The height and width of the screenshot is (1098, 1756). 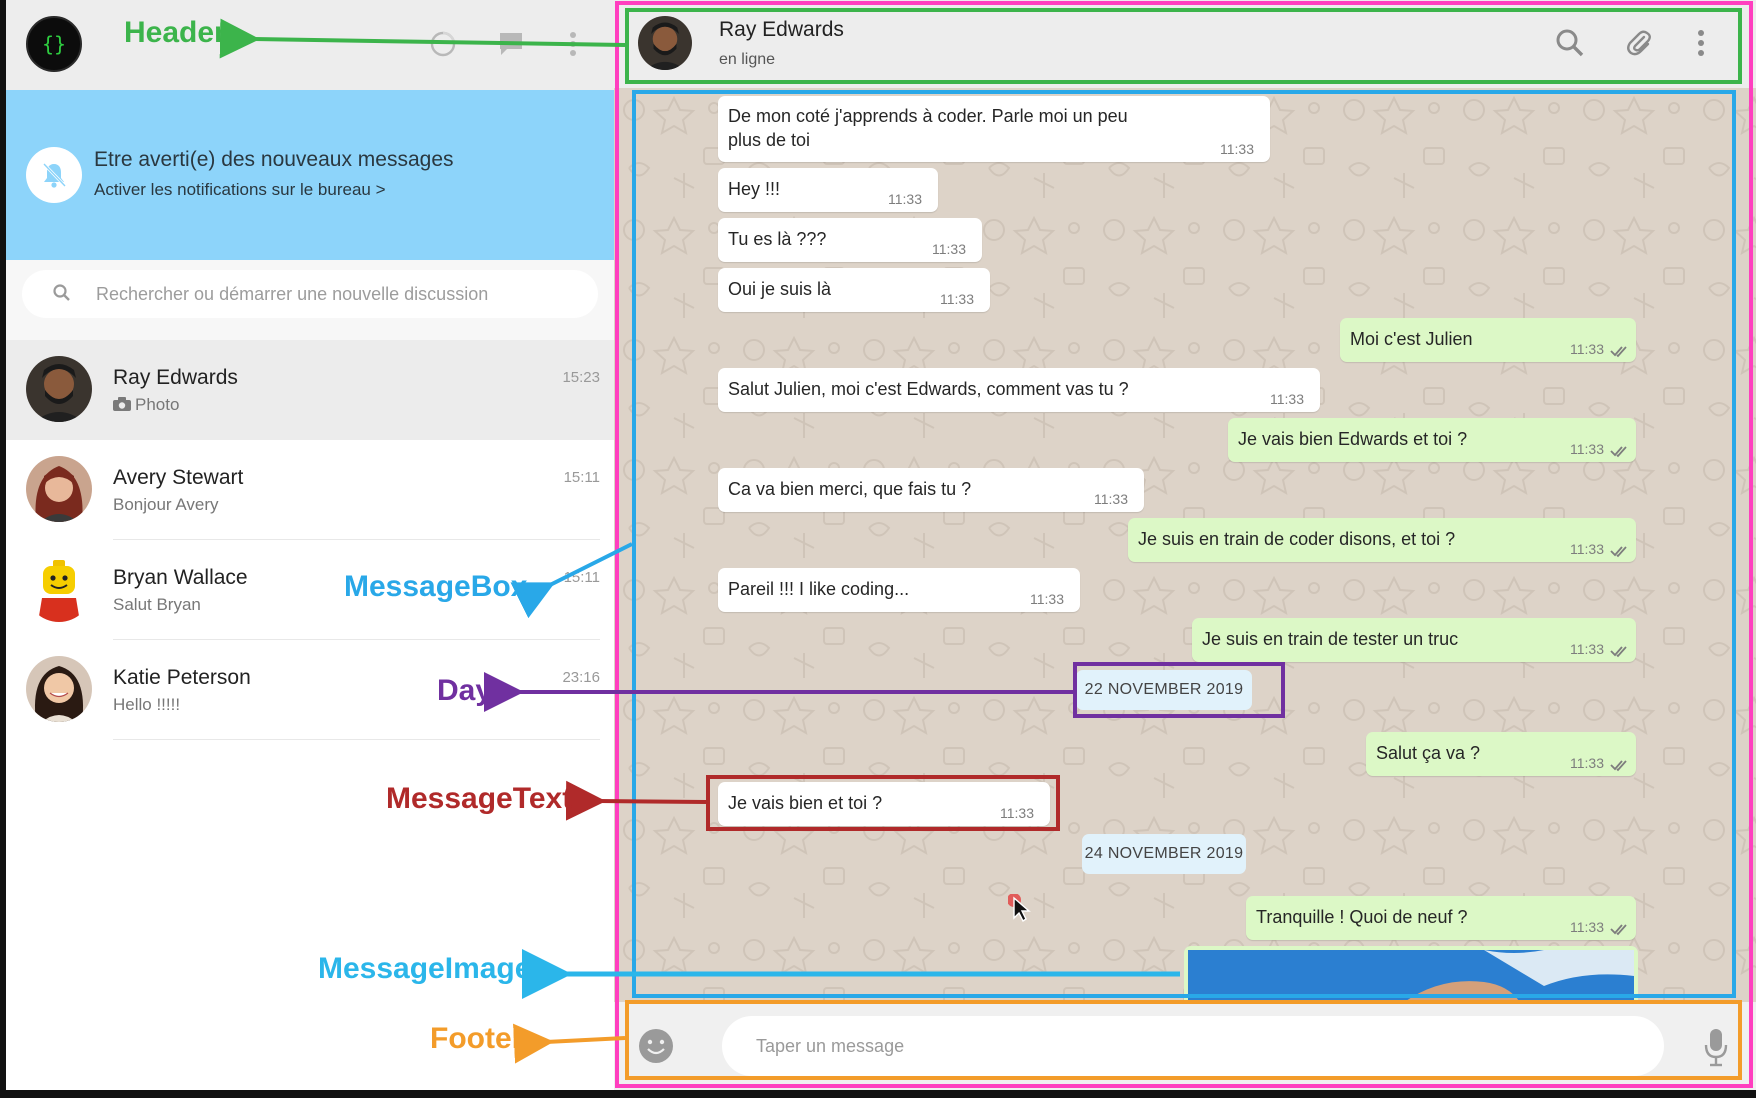 What do you see at coordinates (1193, 1046) in the screenshot?
I see `message-input` at bounding box center [1193, 1046].